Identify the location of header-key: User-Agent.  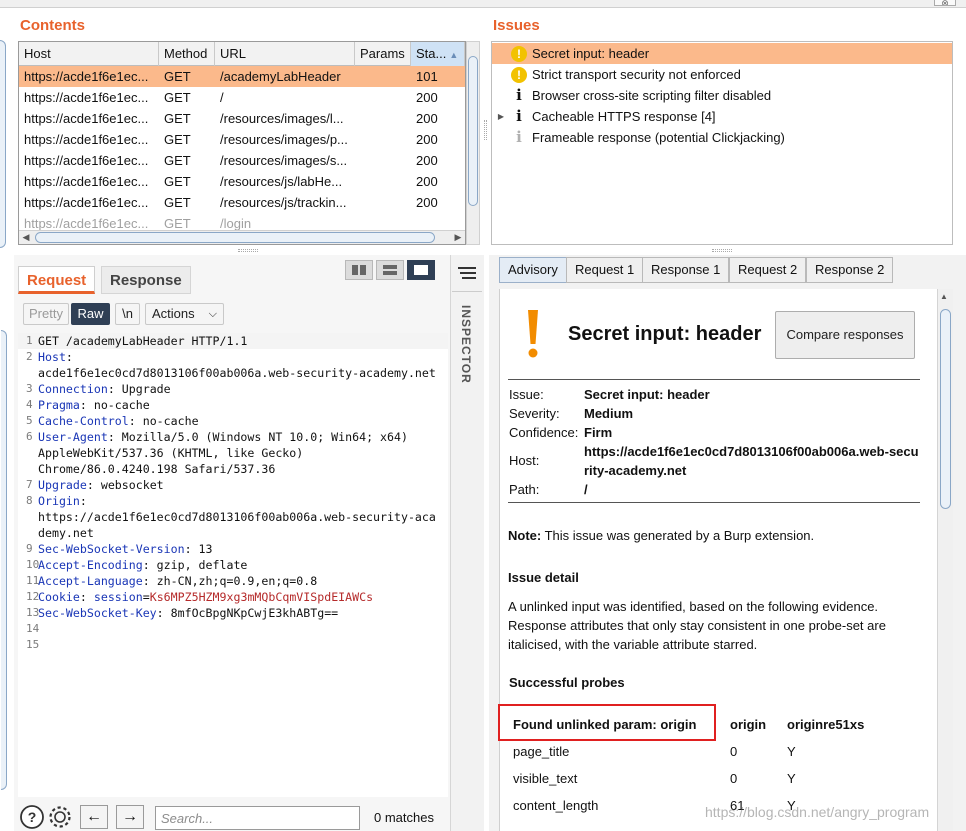
(73, 437).